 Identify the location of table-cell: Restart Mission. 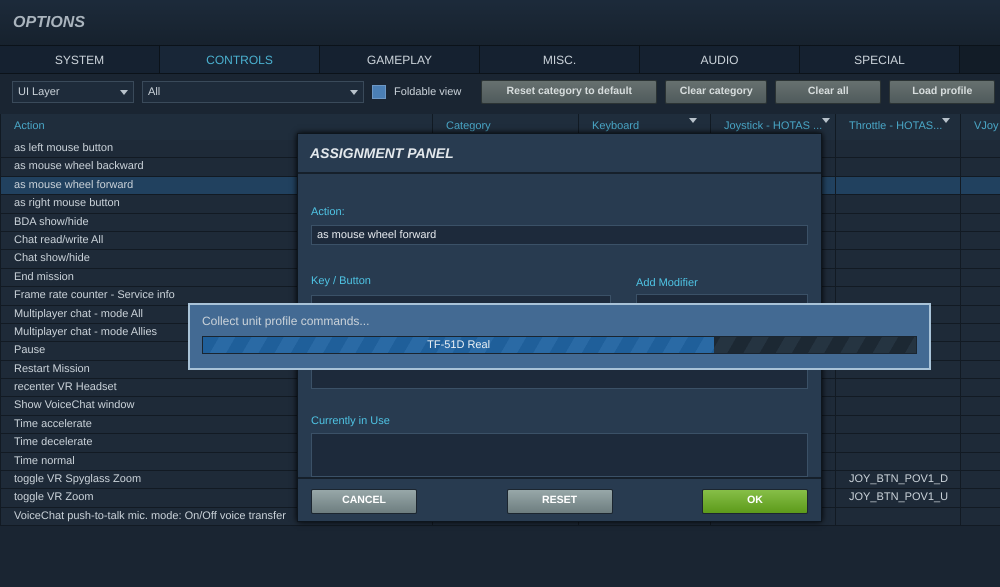
(52, 368).